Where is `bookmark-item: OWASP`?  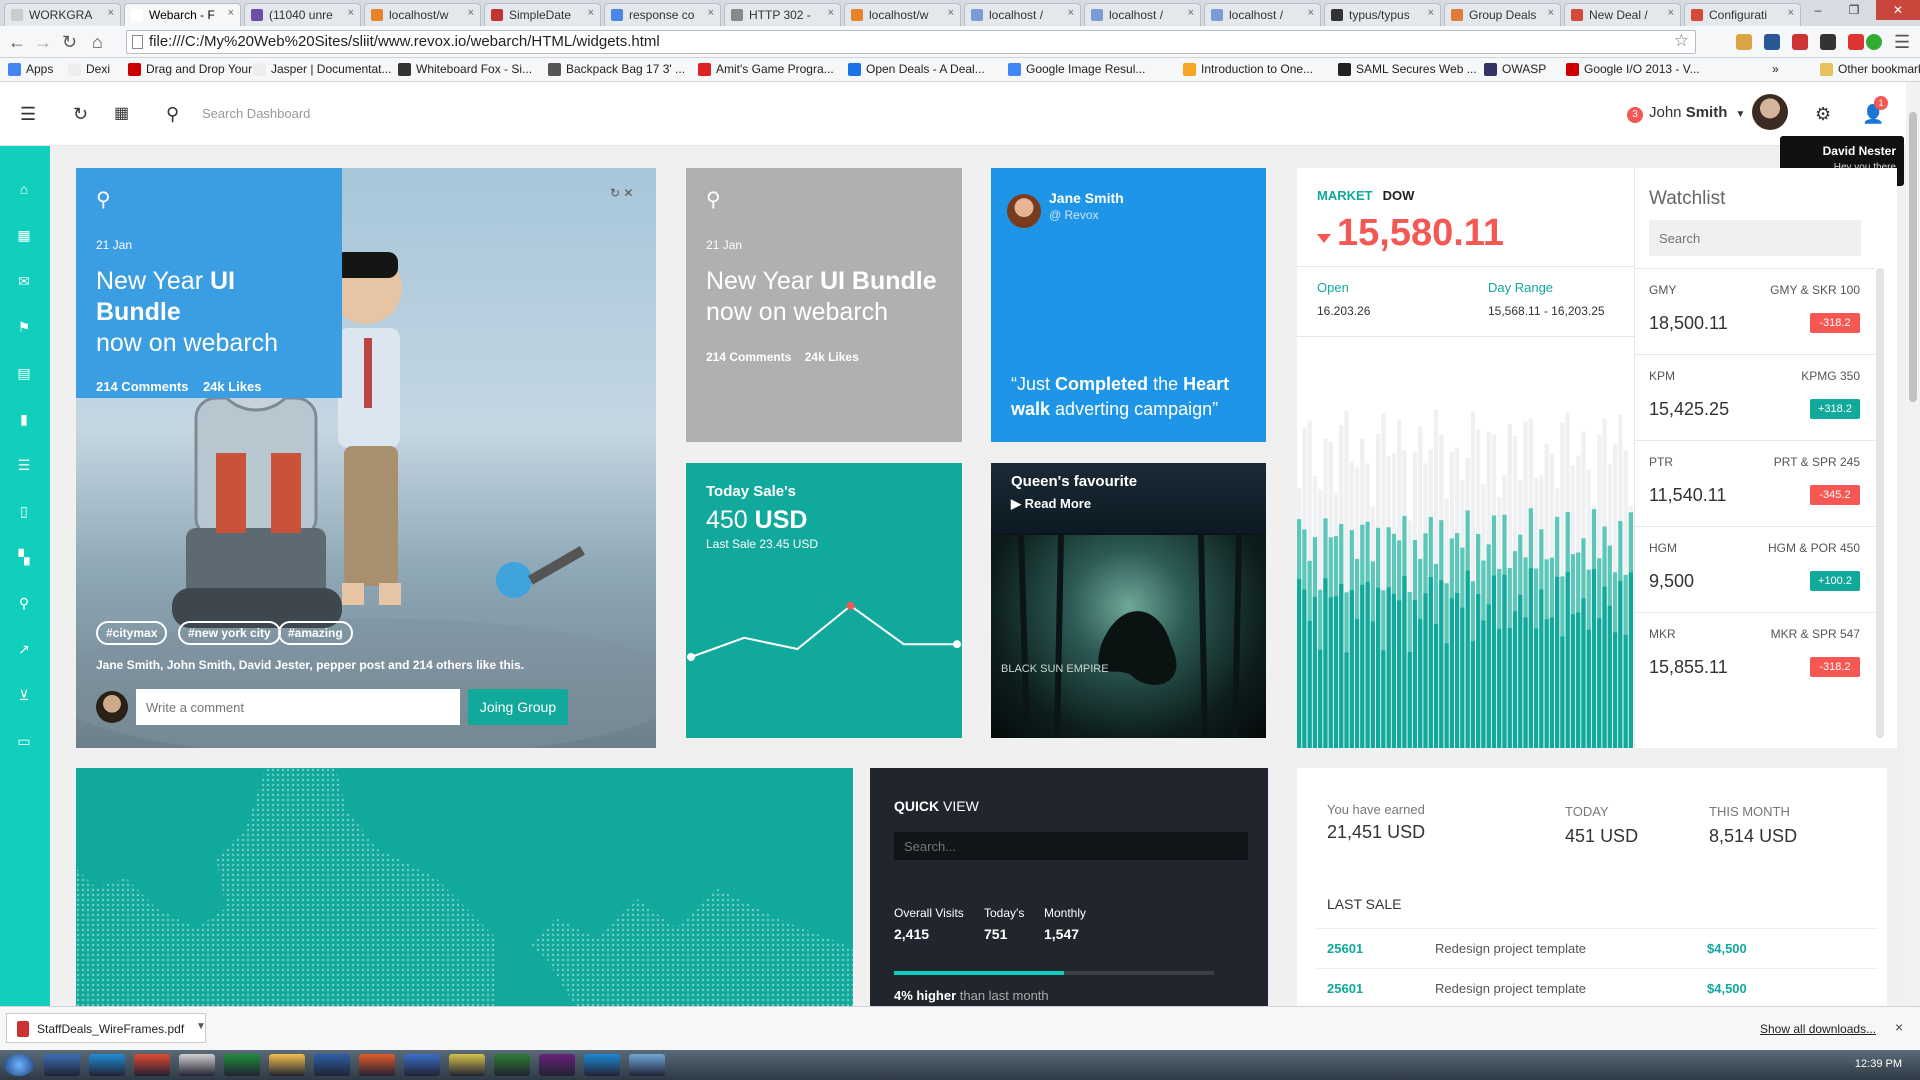
bookmark-item: OWASP is located at coordinates (1515, 69).